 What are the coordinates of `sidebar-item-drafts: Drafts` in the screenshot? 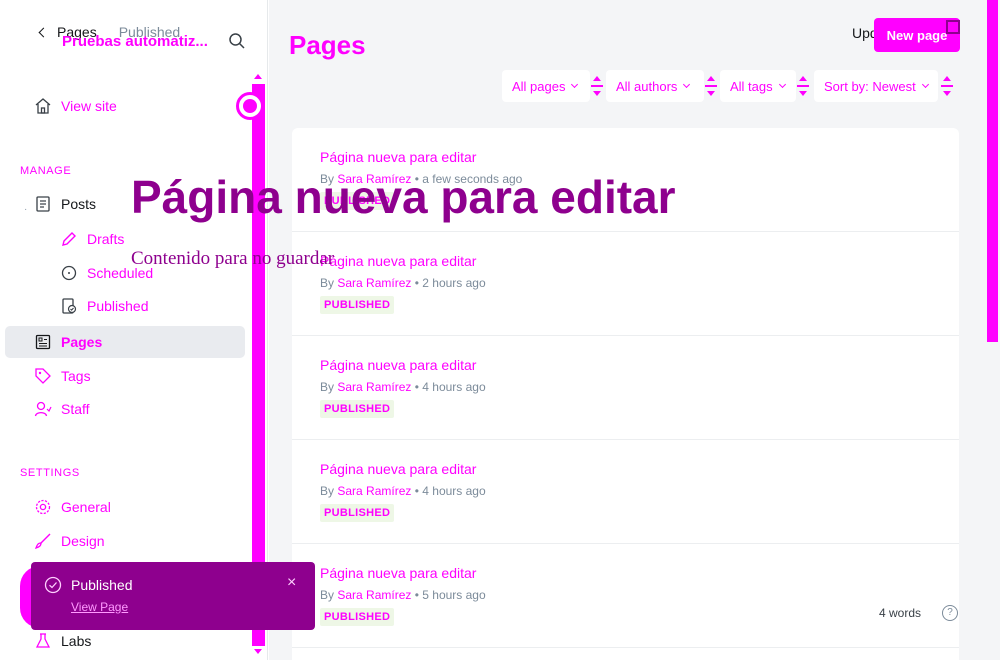 It's located at (92, 239).